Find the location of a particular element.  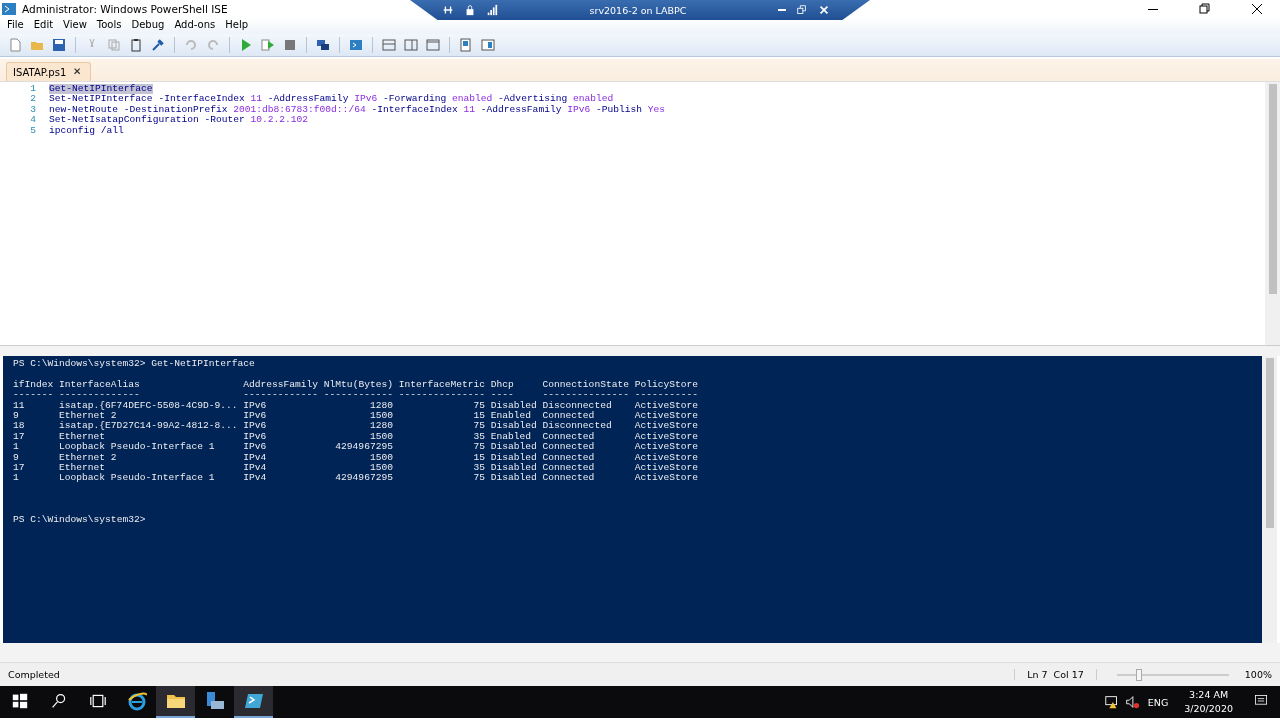

code-line: Set-NetIPInterface -InterfaceIndex 11 -AddressFamily IPv6 -Forwarding enabled -Advertising enabled is located at coordinates (331, 99).